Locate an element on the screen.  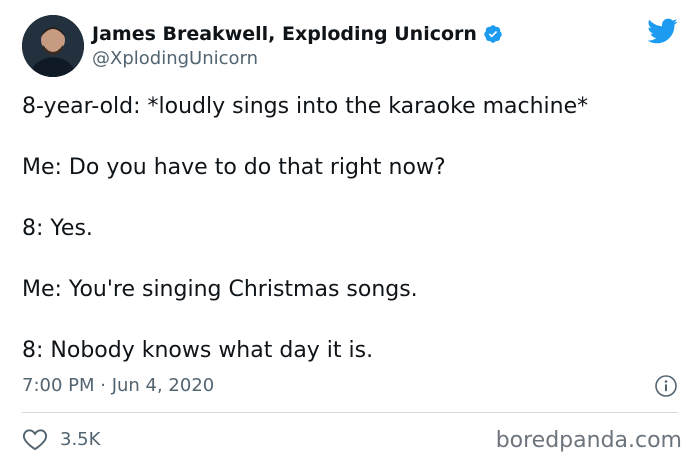
avatar-photo is located at coordinates (53, 46).